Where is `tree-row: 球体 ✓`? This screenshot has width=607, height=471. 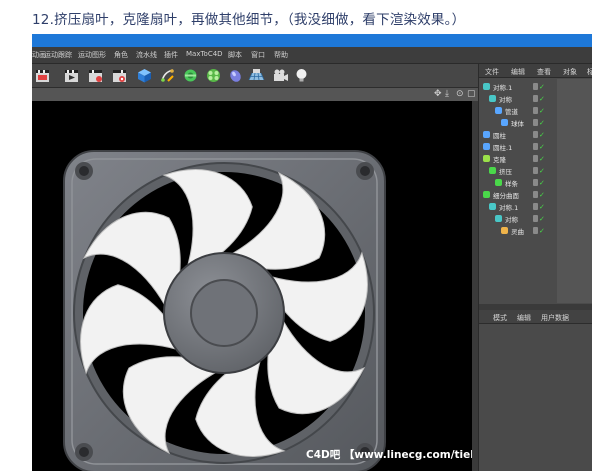
tree-row: 球体 ✓ is located at coordinates (535, 123).